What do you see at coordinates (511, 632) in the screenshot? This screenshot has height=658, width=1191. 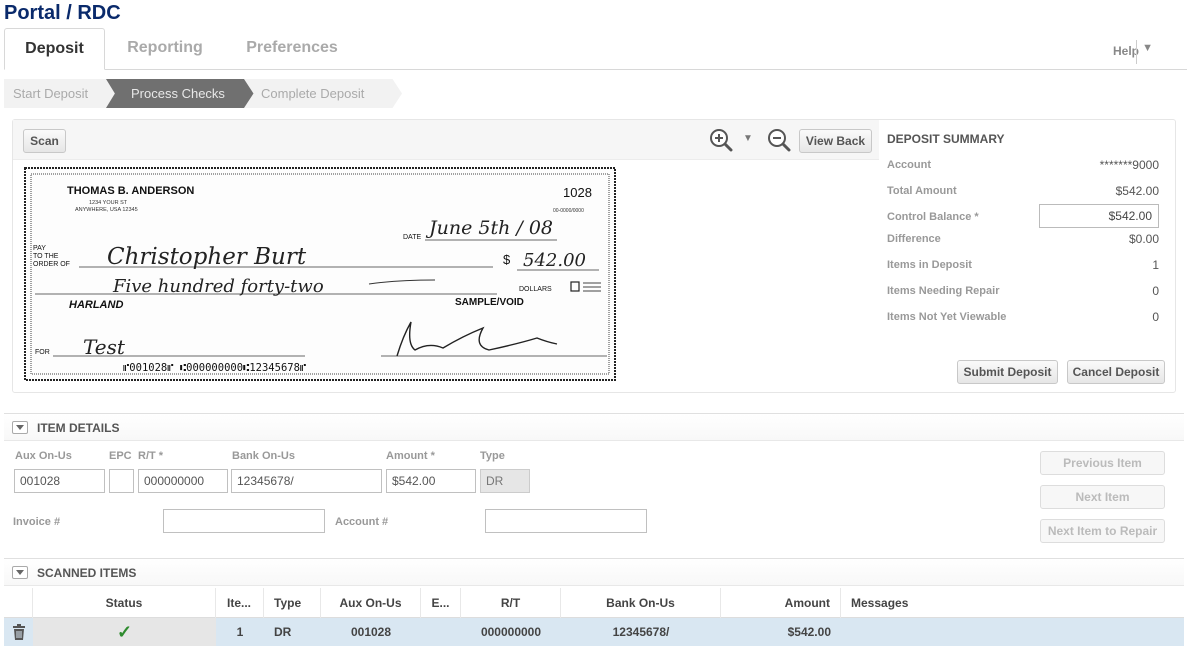 I see `cell-rt: 000000000` at bounding box center [511, 632].